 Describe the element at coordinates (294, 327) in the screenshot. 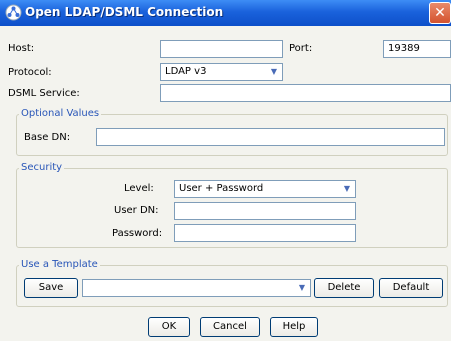

I see `help-button: Help` at that location.